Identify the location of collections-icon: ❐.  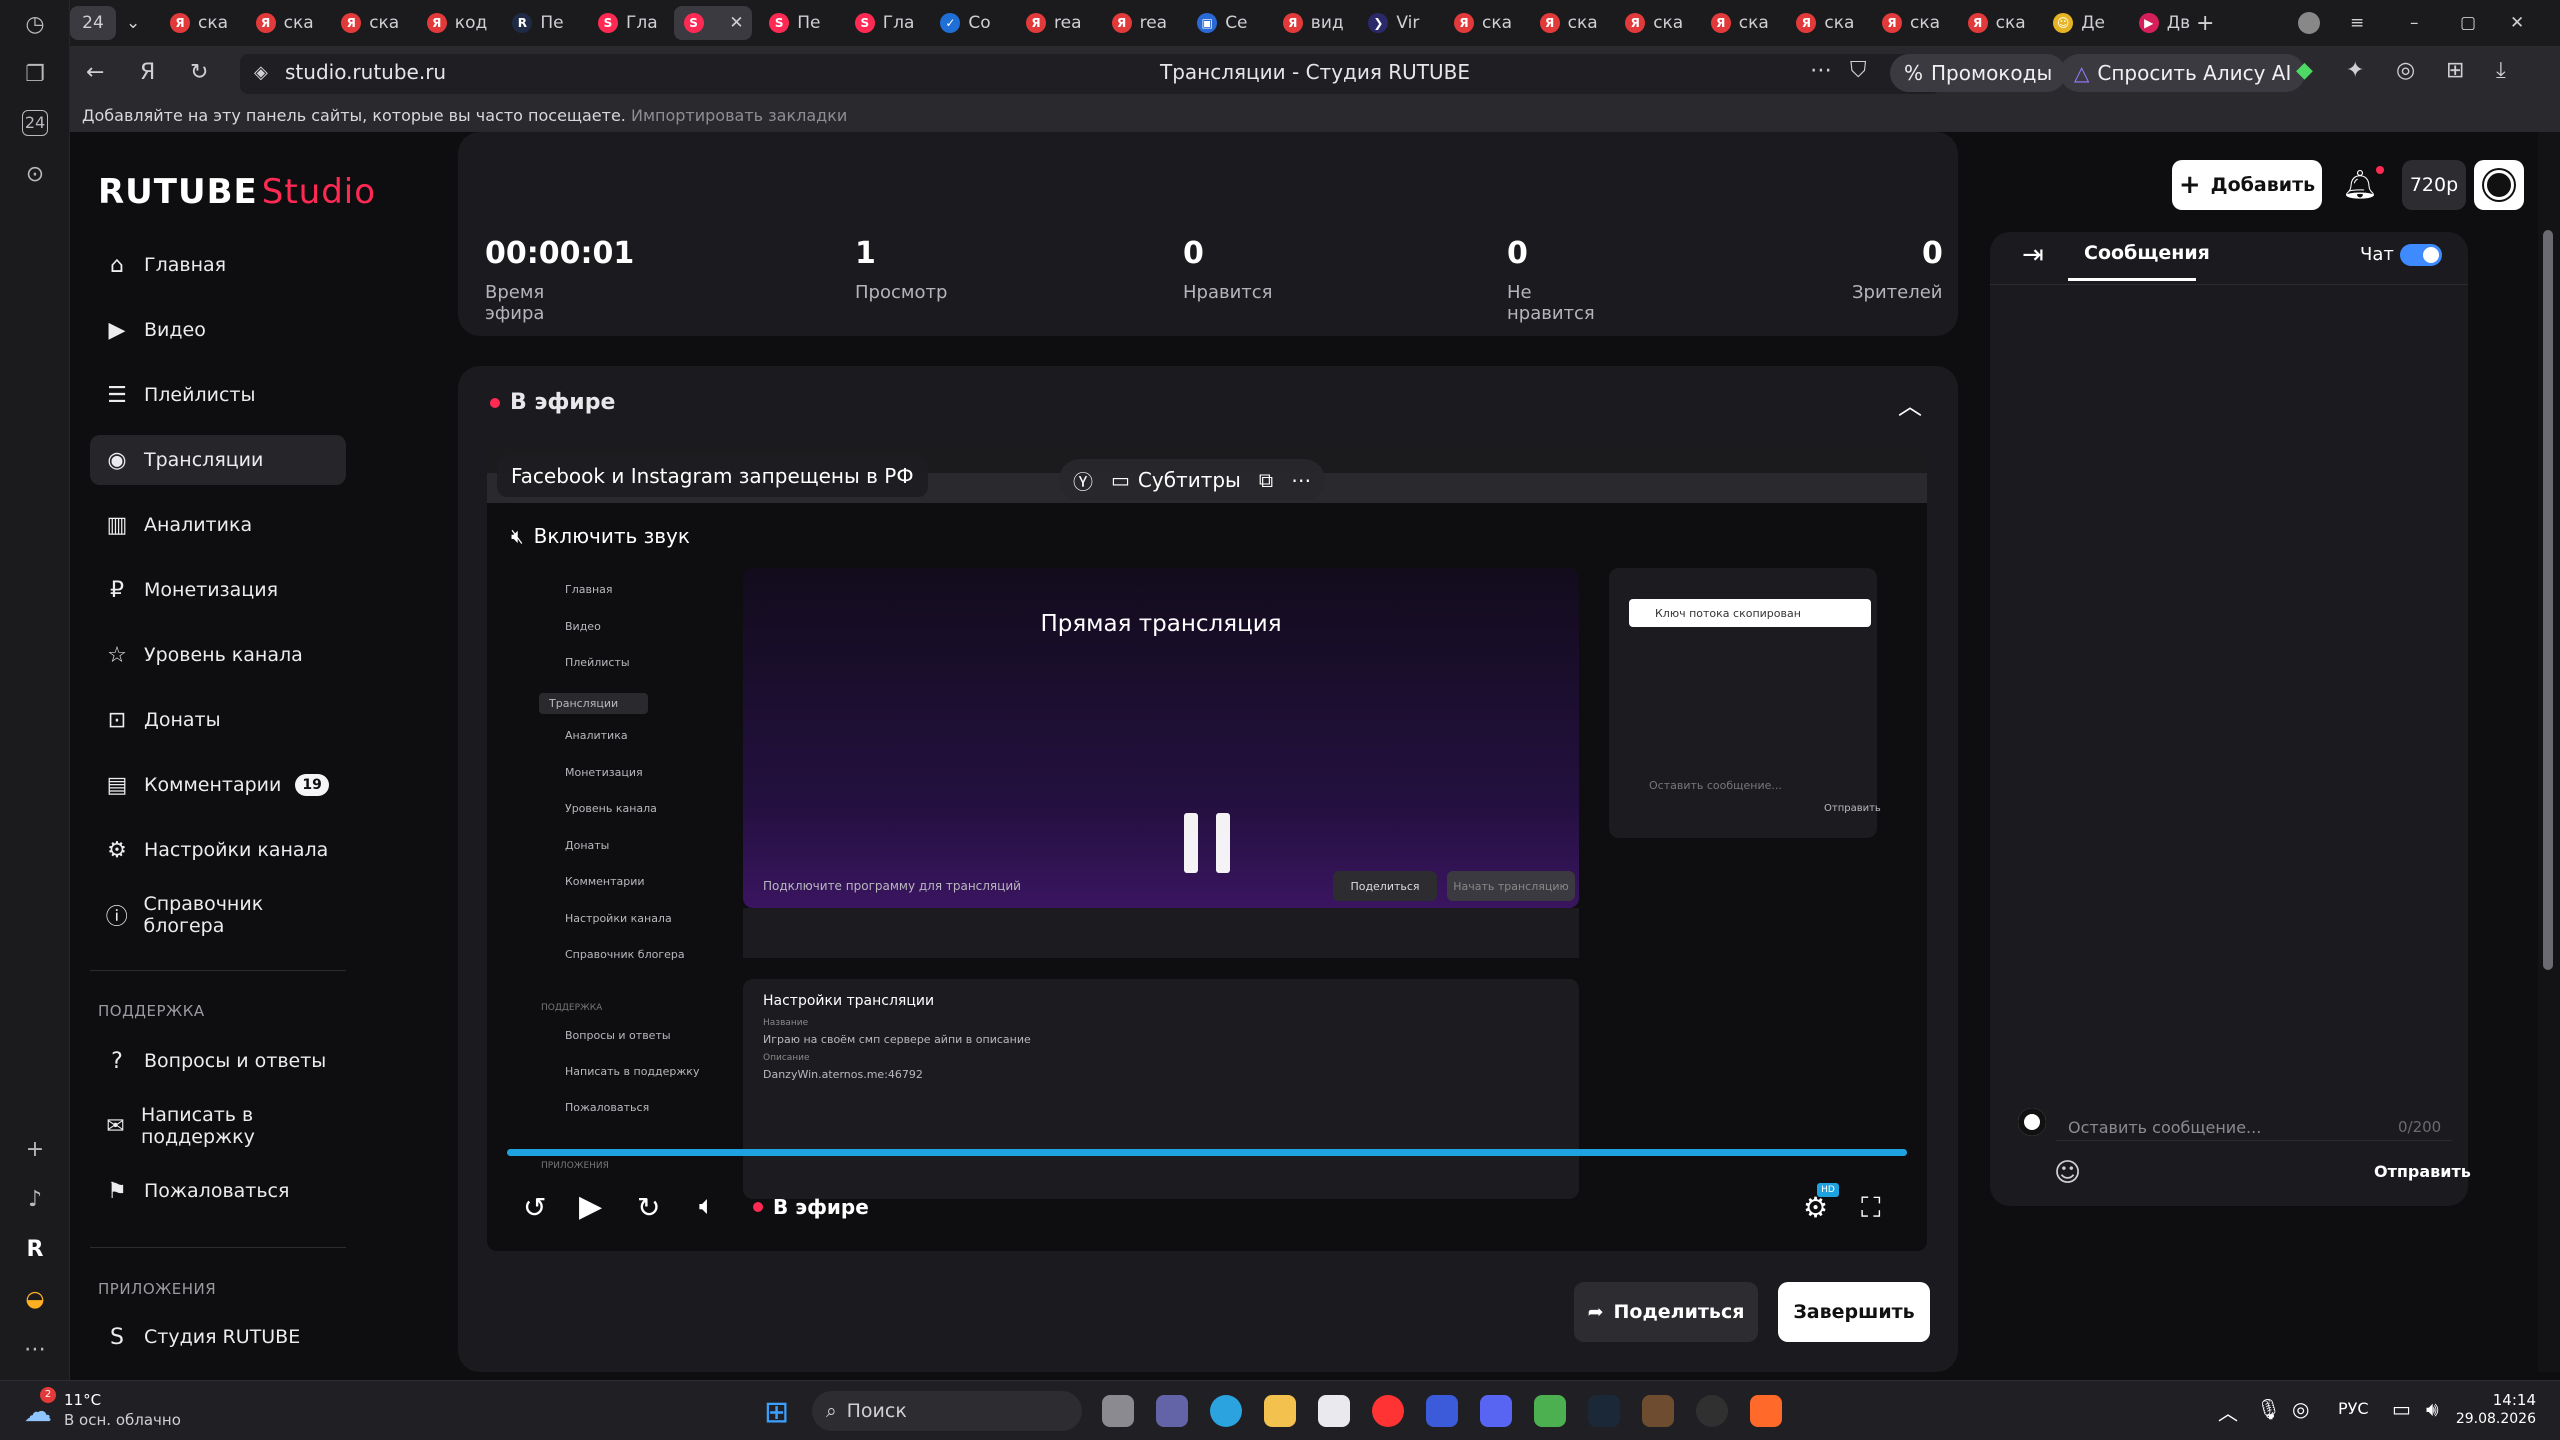
(35, 75).